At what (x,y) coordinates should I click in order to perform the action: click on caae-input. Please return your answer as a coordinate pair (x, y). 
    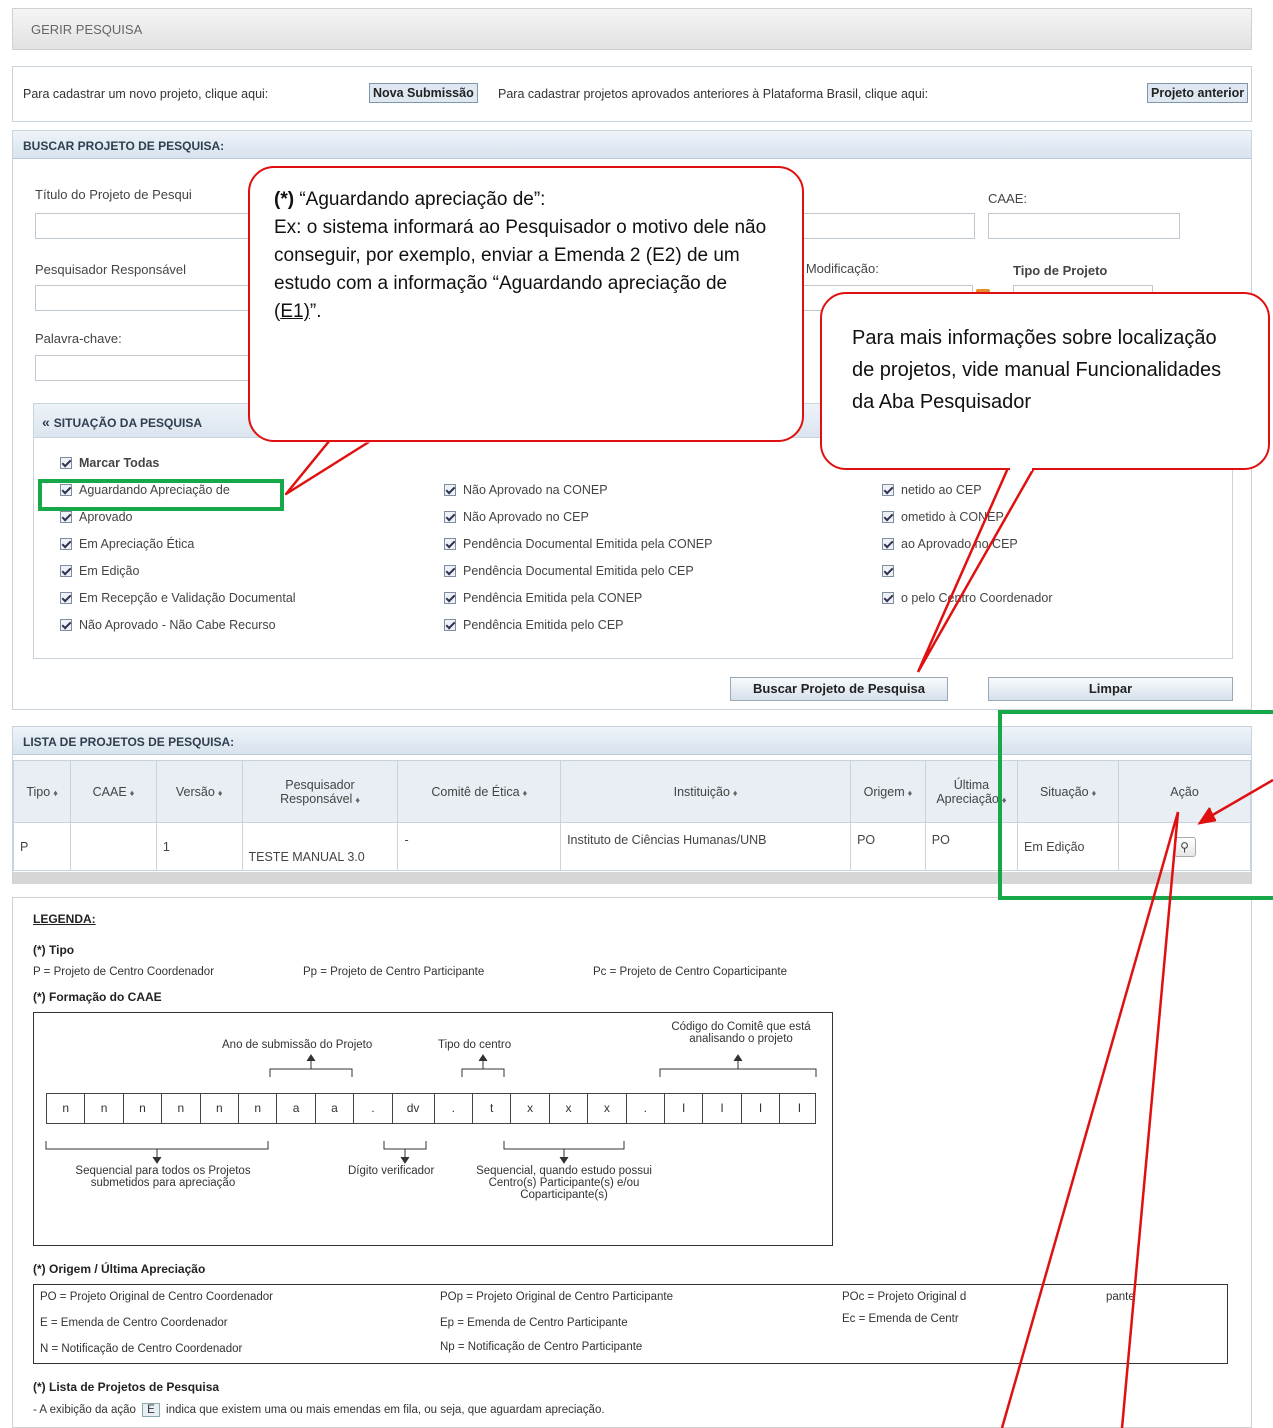
    Looking at the image, I should click on (1084, 226).